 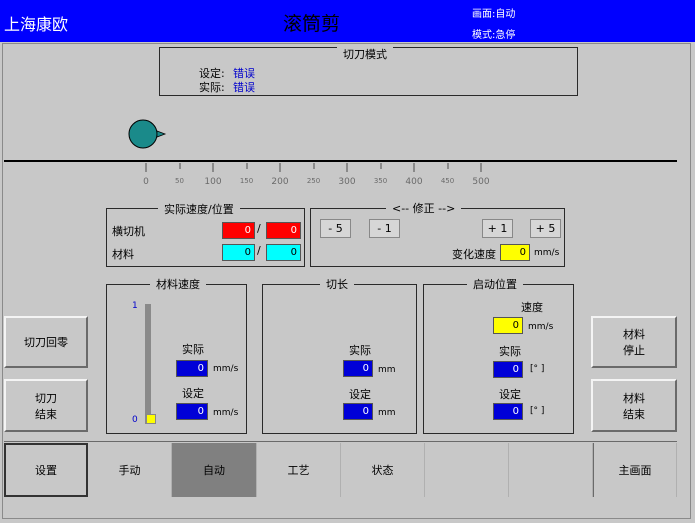 I want to click on cutter-speed-field: 0, so click(x=238, y=230).